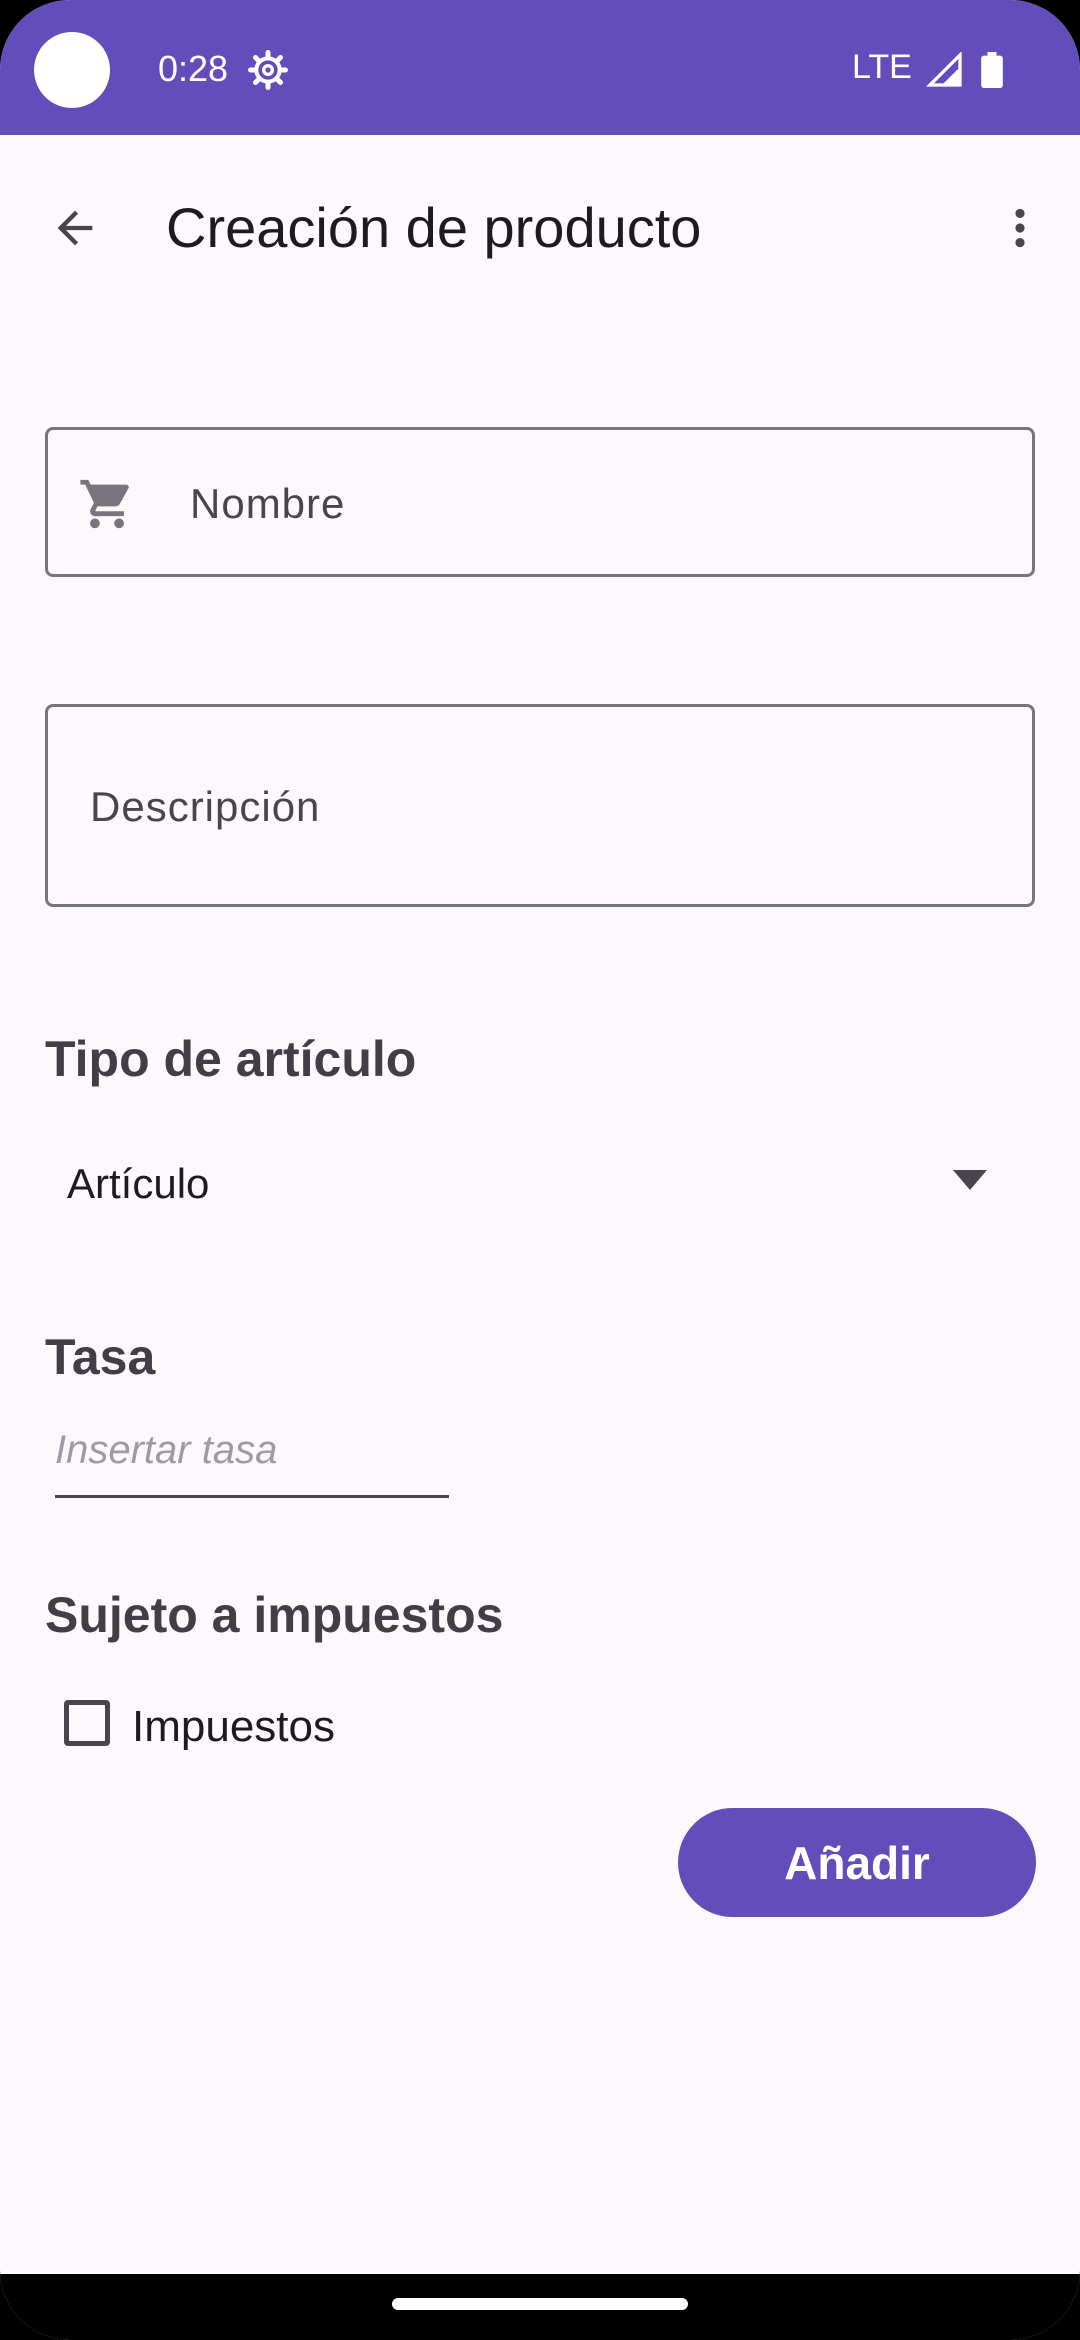  What do you see at coordinates (205, 806) in the screenshot?
I see `description-placeholder: Descripción` at bounding box center [205, 806].